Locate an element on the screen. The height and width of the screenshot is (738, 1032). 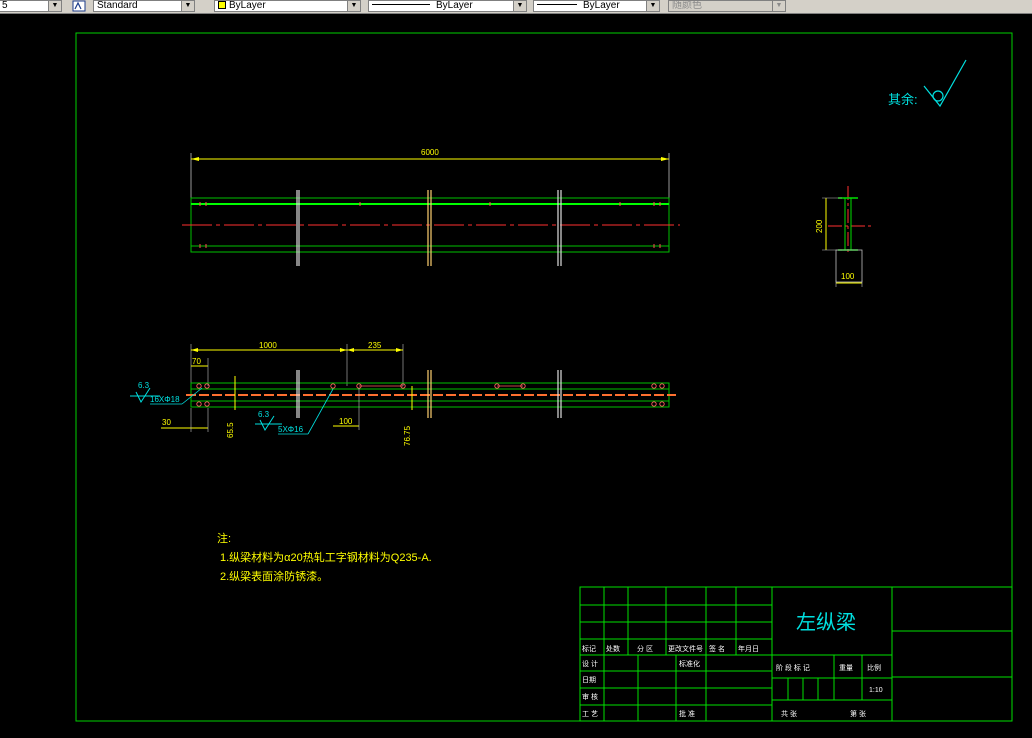
holes-16x18: 16XΦ18 is located at coordinates (165, 399).